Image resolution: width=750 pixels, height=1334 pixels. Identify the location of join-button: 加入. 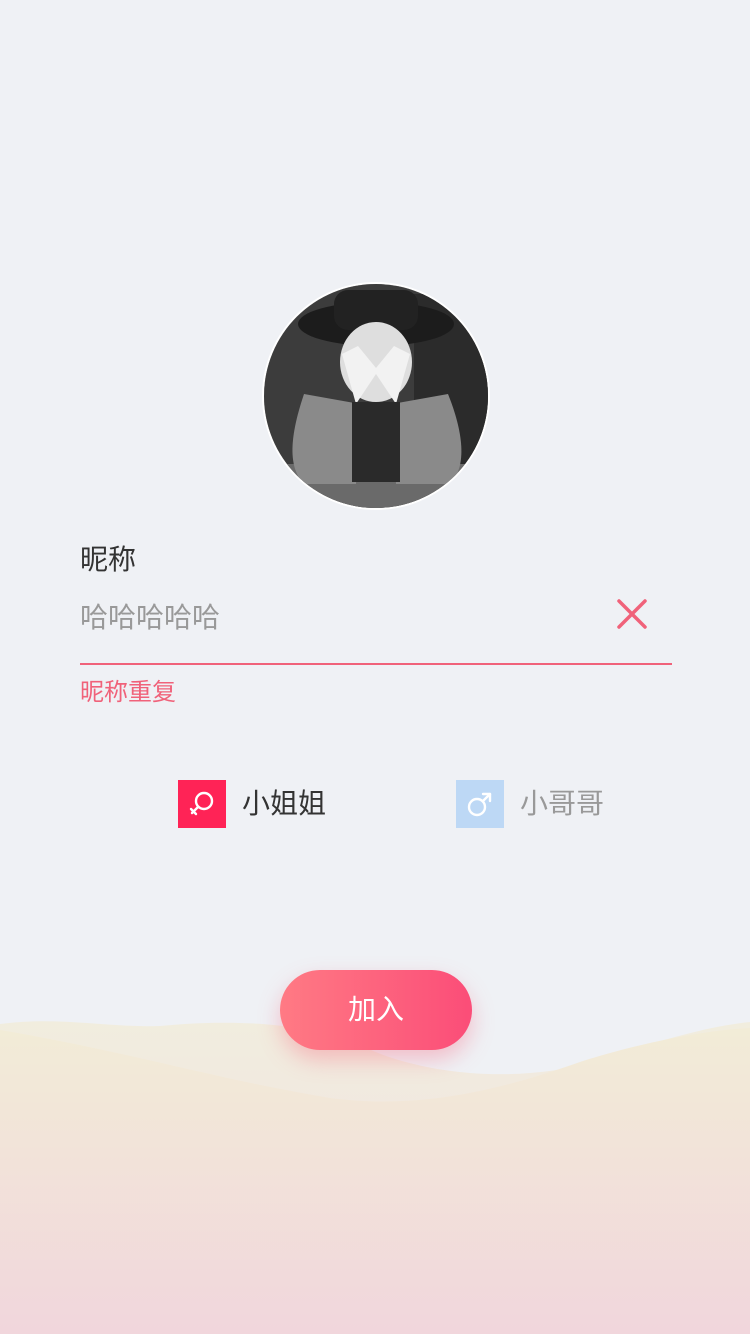
(376, 1010).